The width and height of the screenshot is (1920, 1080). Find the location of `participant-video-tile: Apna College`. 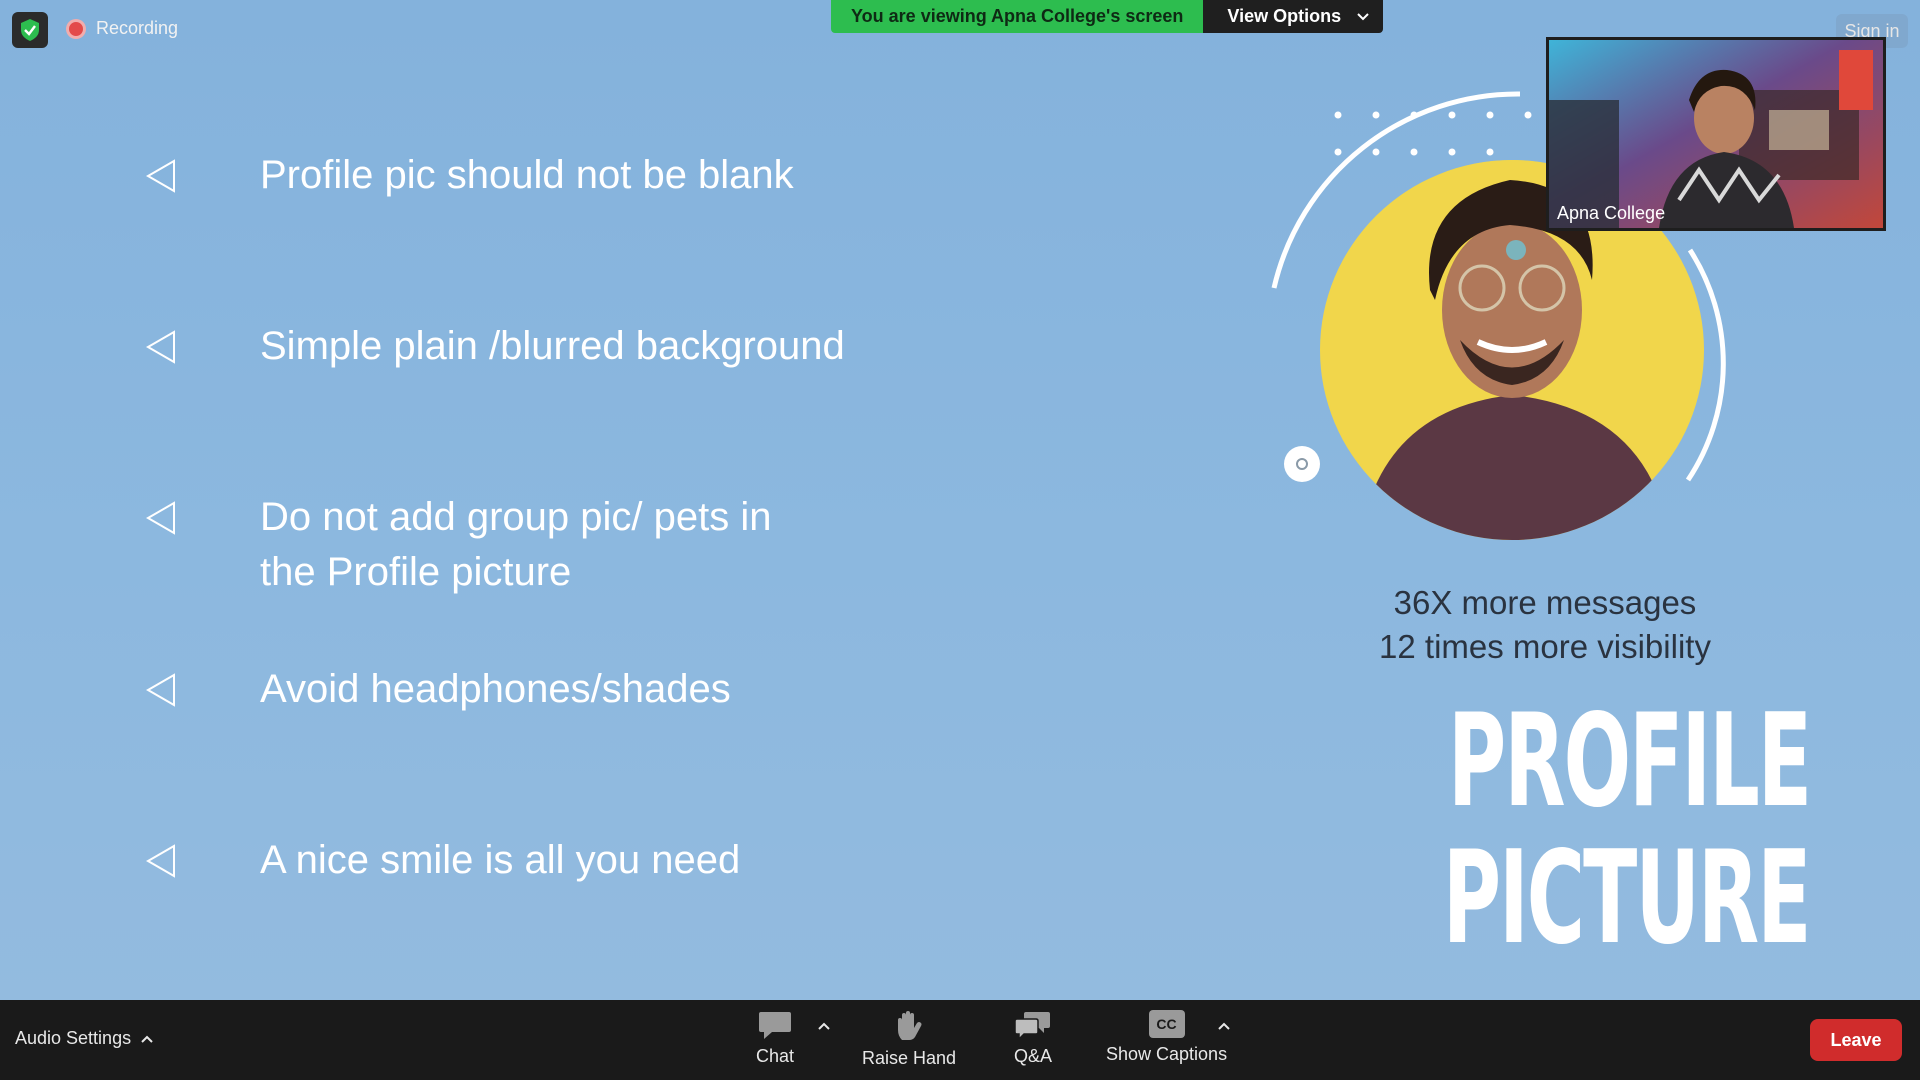

participant-video-tile: Apna College is located at coordinates (1716, 134).